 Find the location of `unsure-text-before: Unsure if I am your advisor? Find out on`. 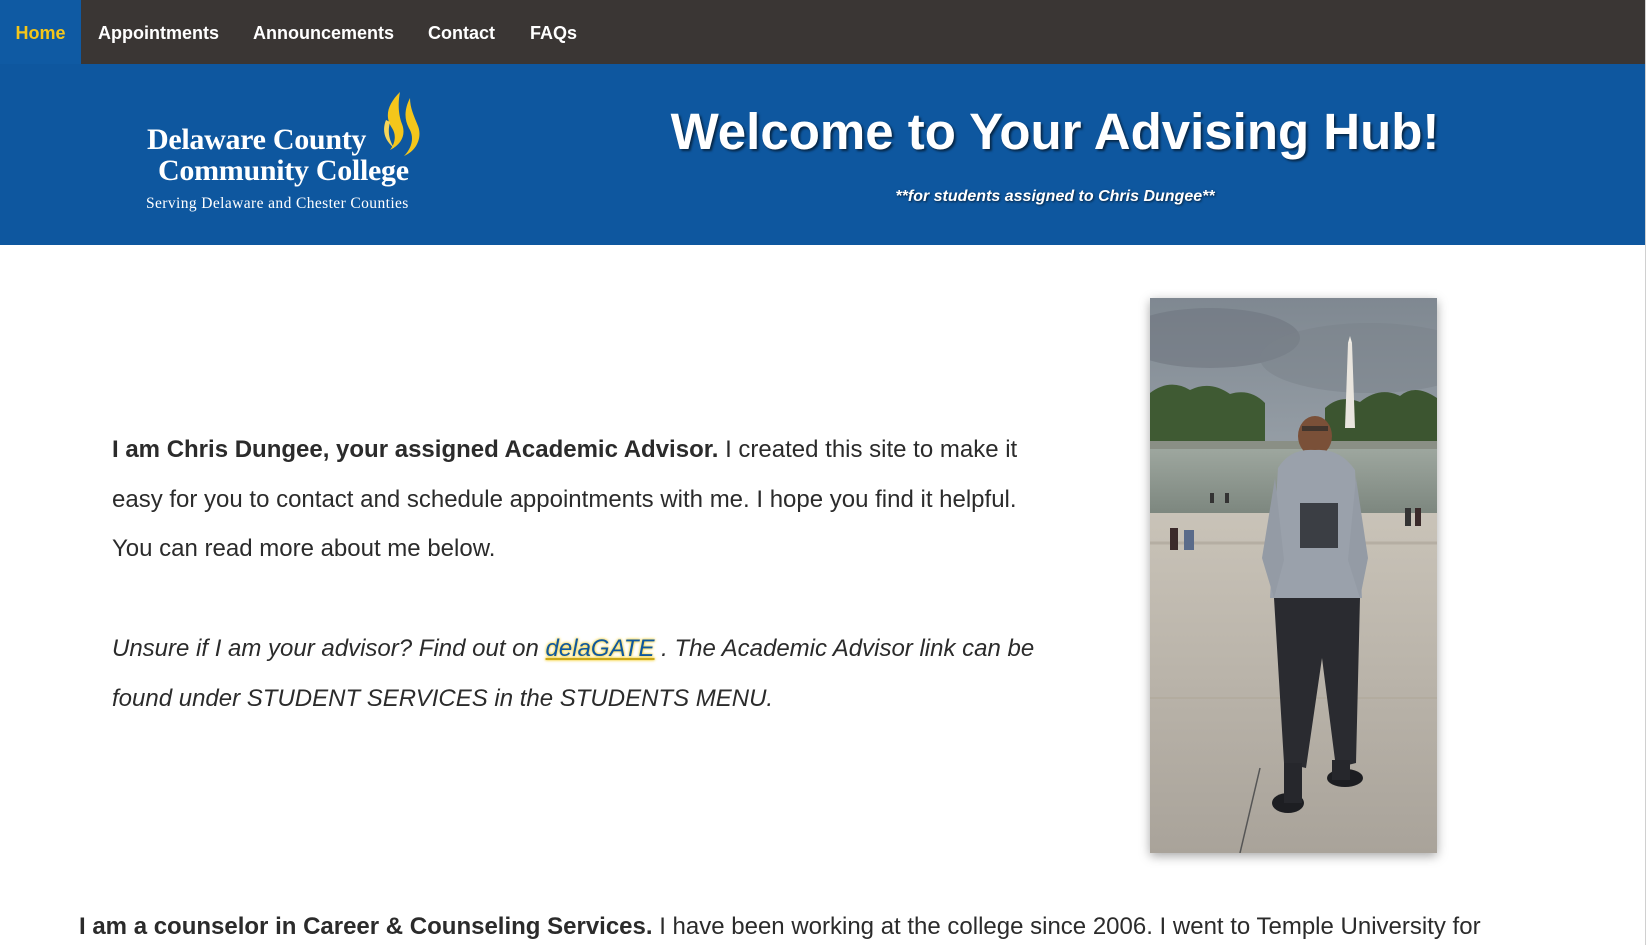

unsure-text-before: Unsure if I am your advisor? Find out on is located at coordinates (329, 648).